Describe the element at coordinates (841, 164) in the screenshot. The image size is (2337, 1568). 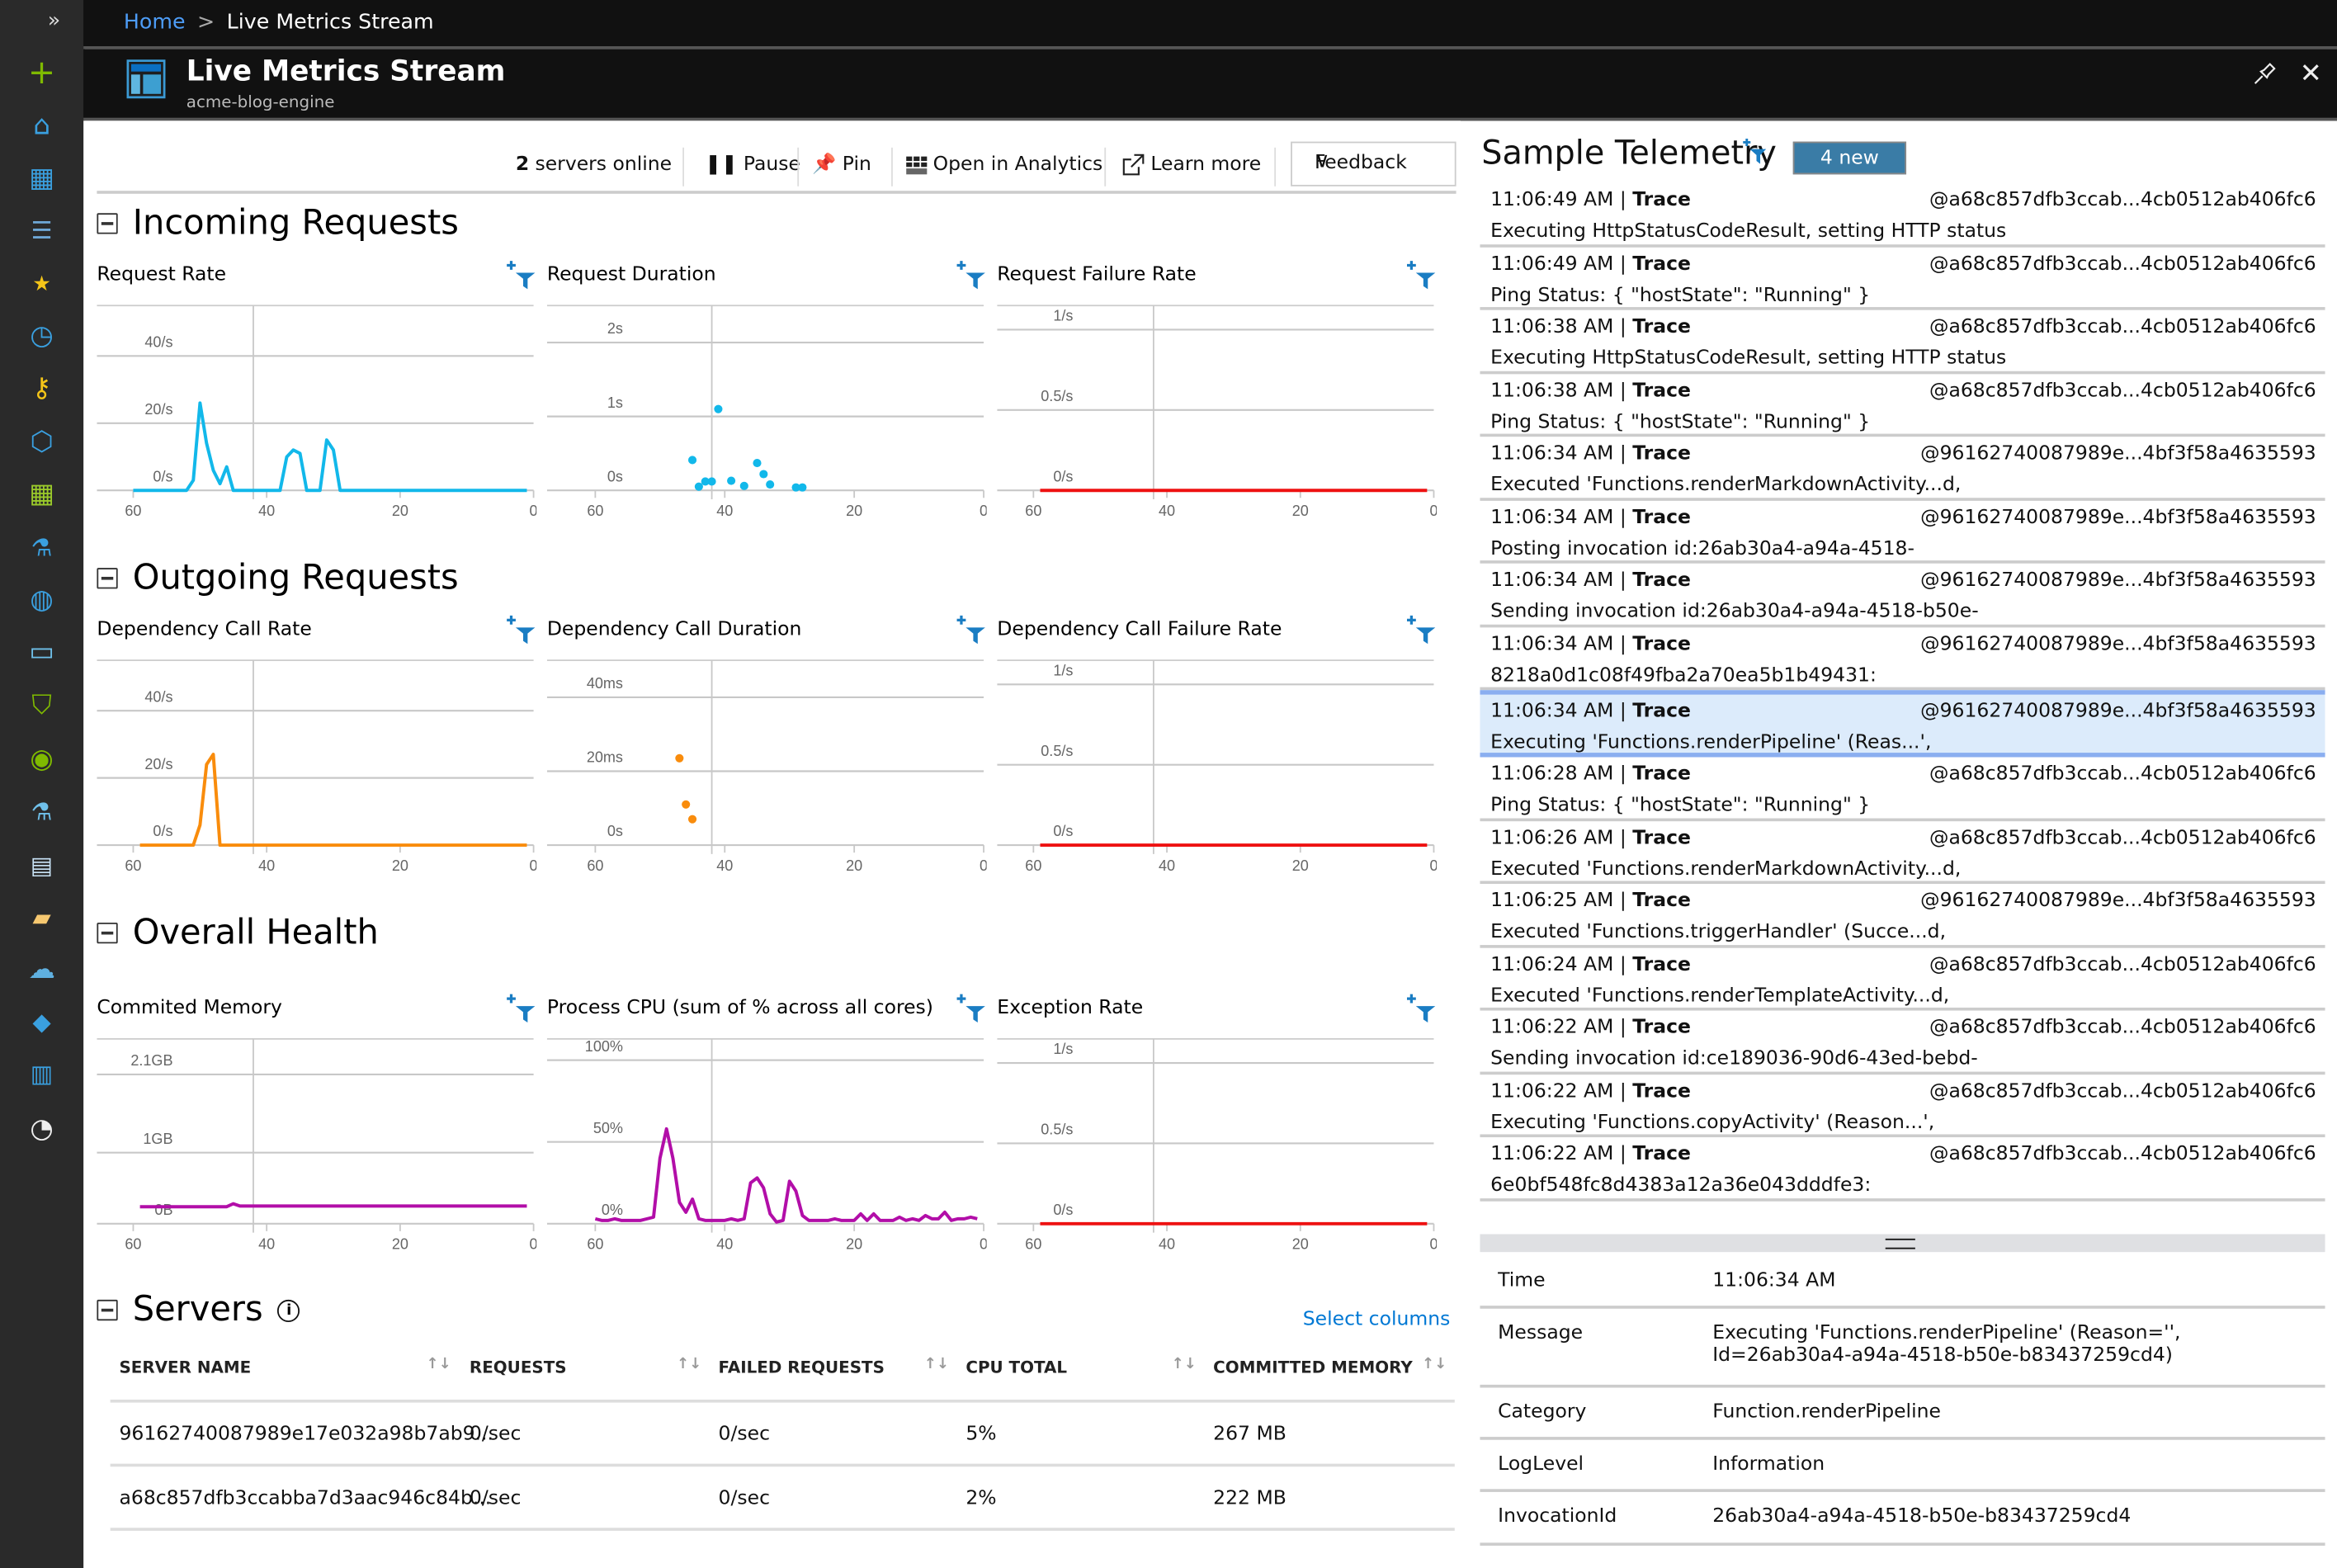
I see `pin-button: 📌 Pin` at that location.